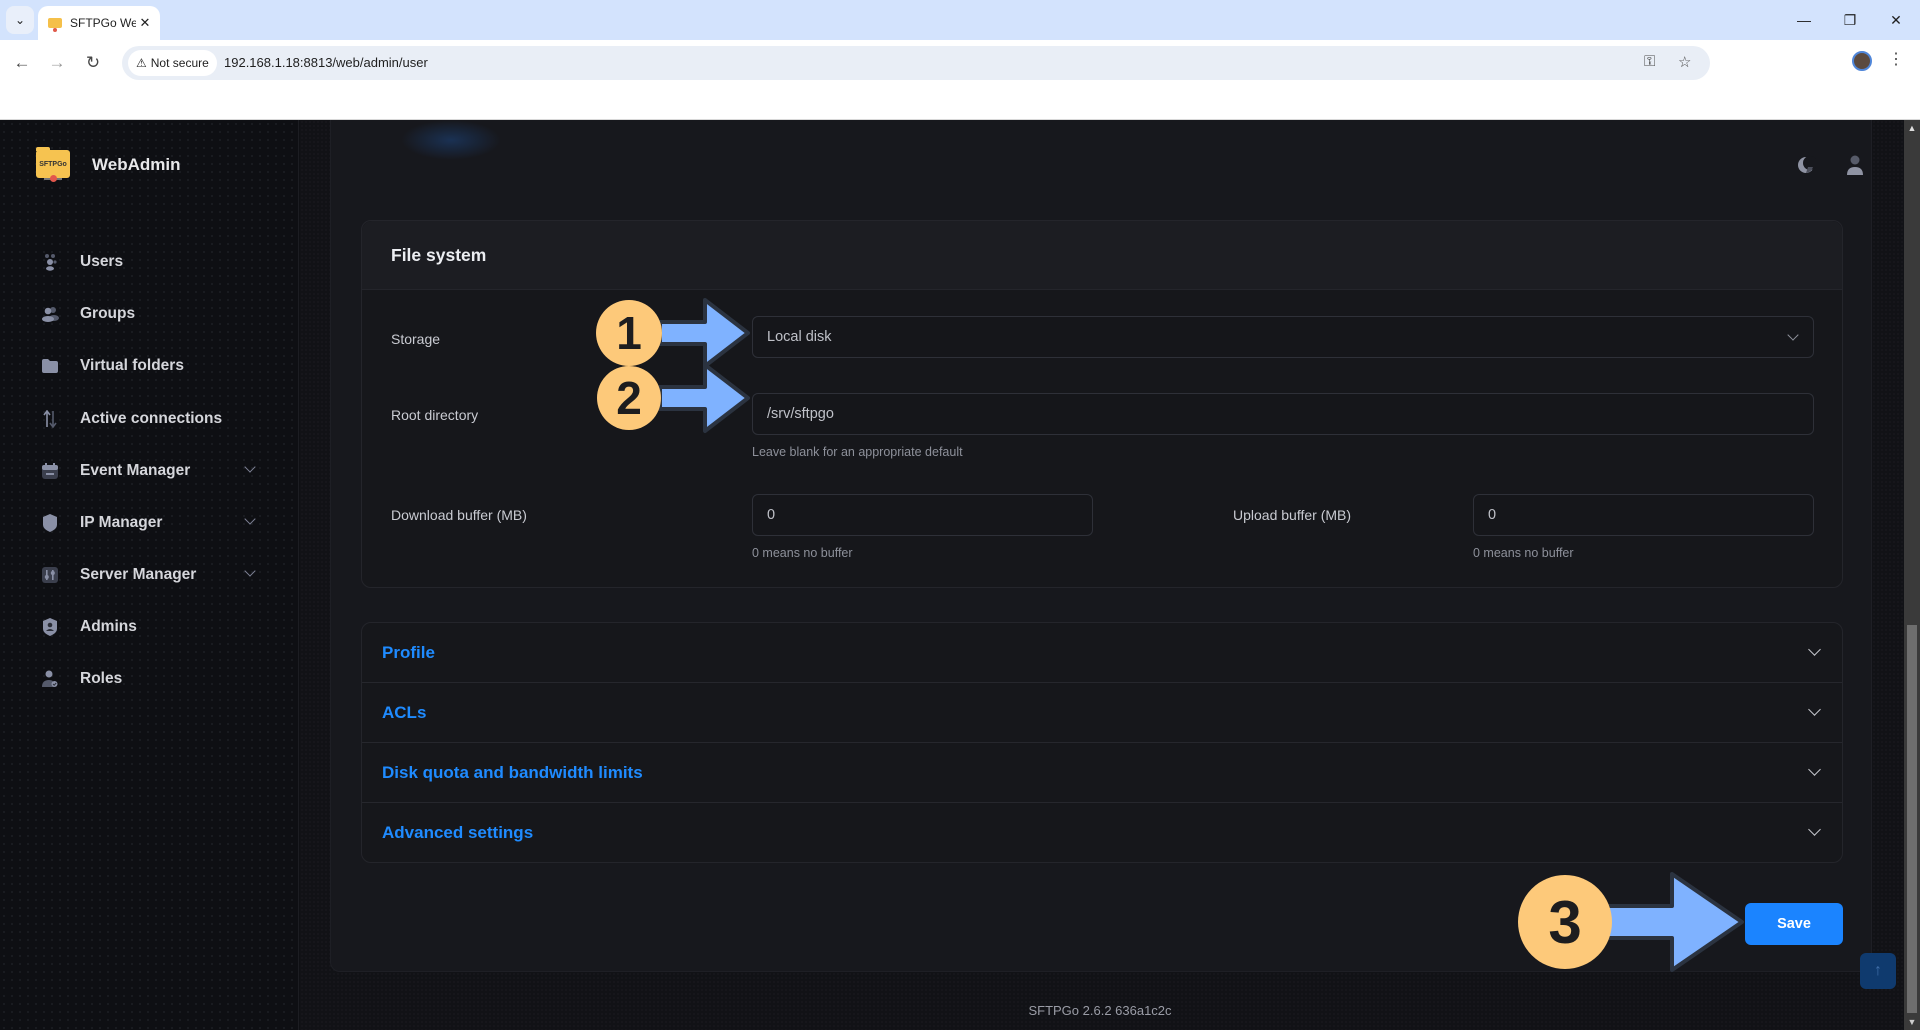  What do you see at coordinates (629, 333) in the screenshot?
I see `annotation-badge-1: 1` at bounding box center [629, 333].